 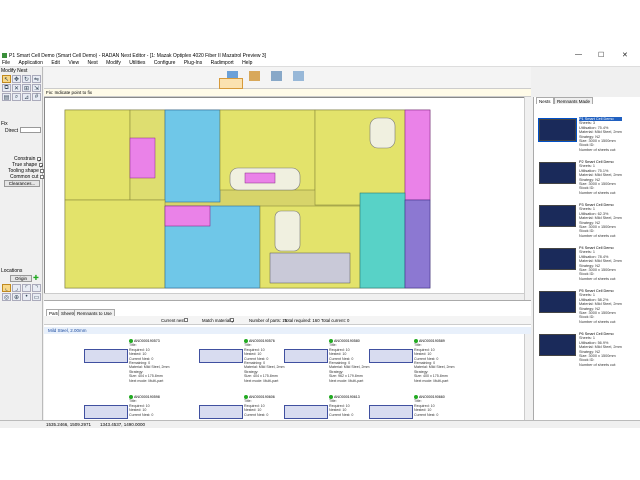 I want to click on locations-label: Locations, so click(x=12, y=271).